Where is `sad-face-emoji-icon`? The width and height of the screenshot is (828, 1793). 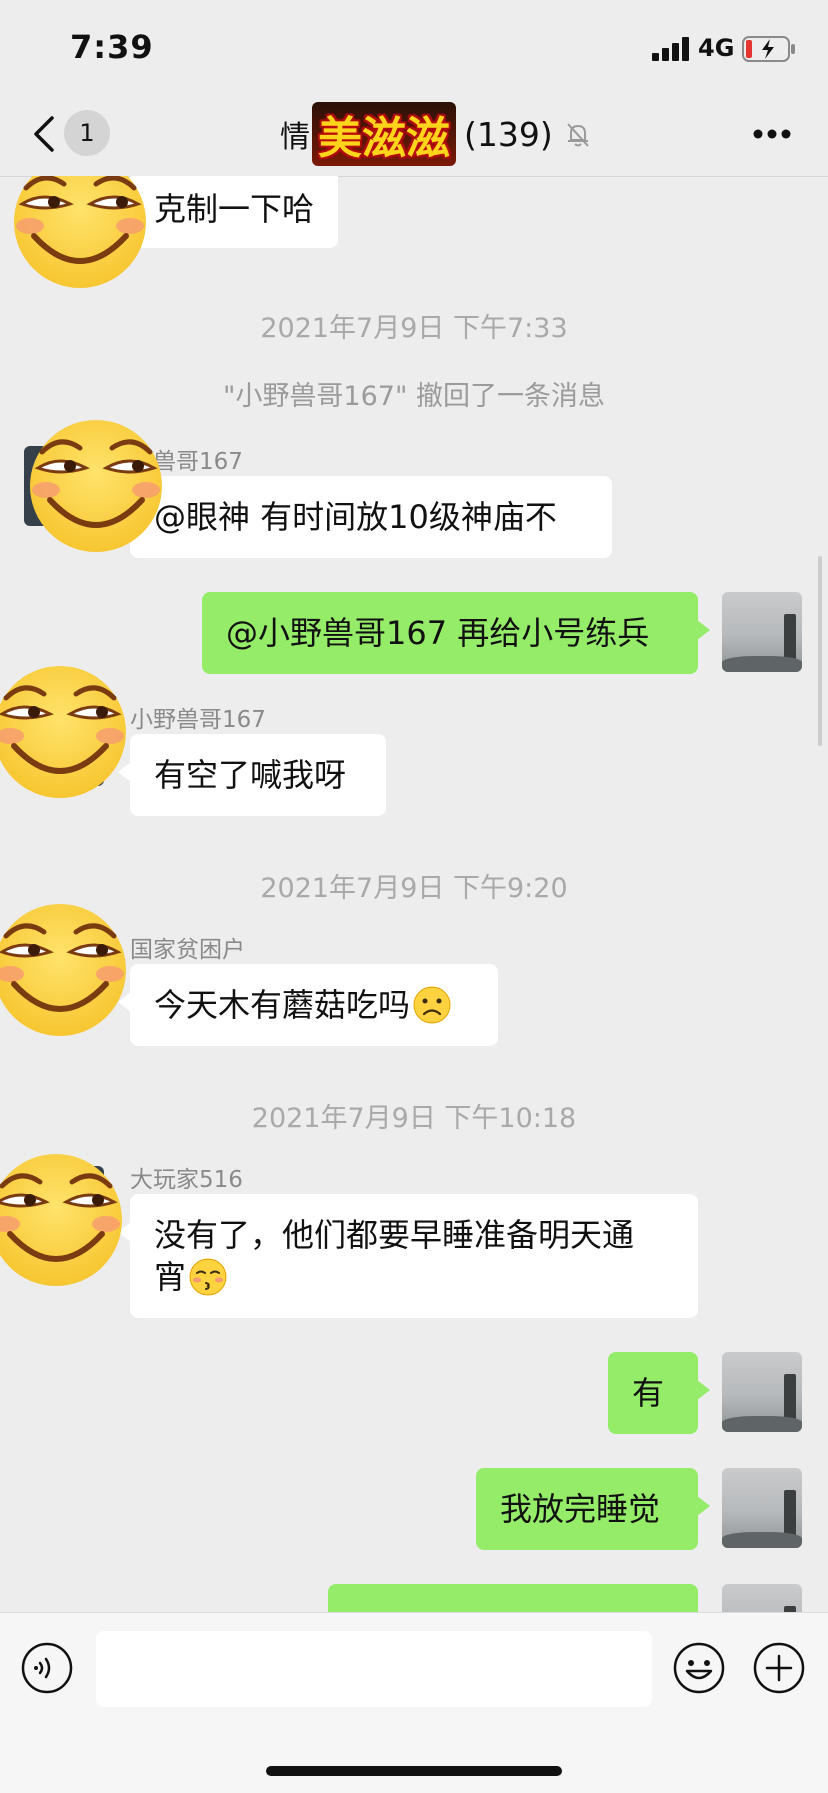
sad-face-emoji-icon is located at coordinates (432, 1005).